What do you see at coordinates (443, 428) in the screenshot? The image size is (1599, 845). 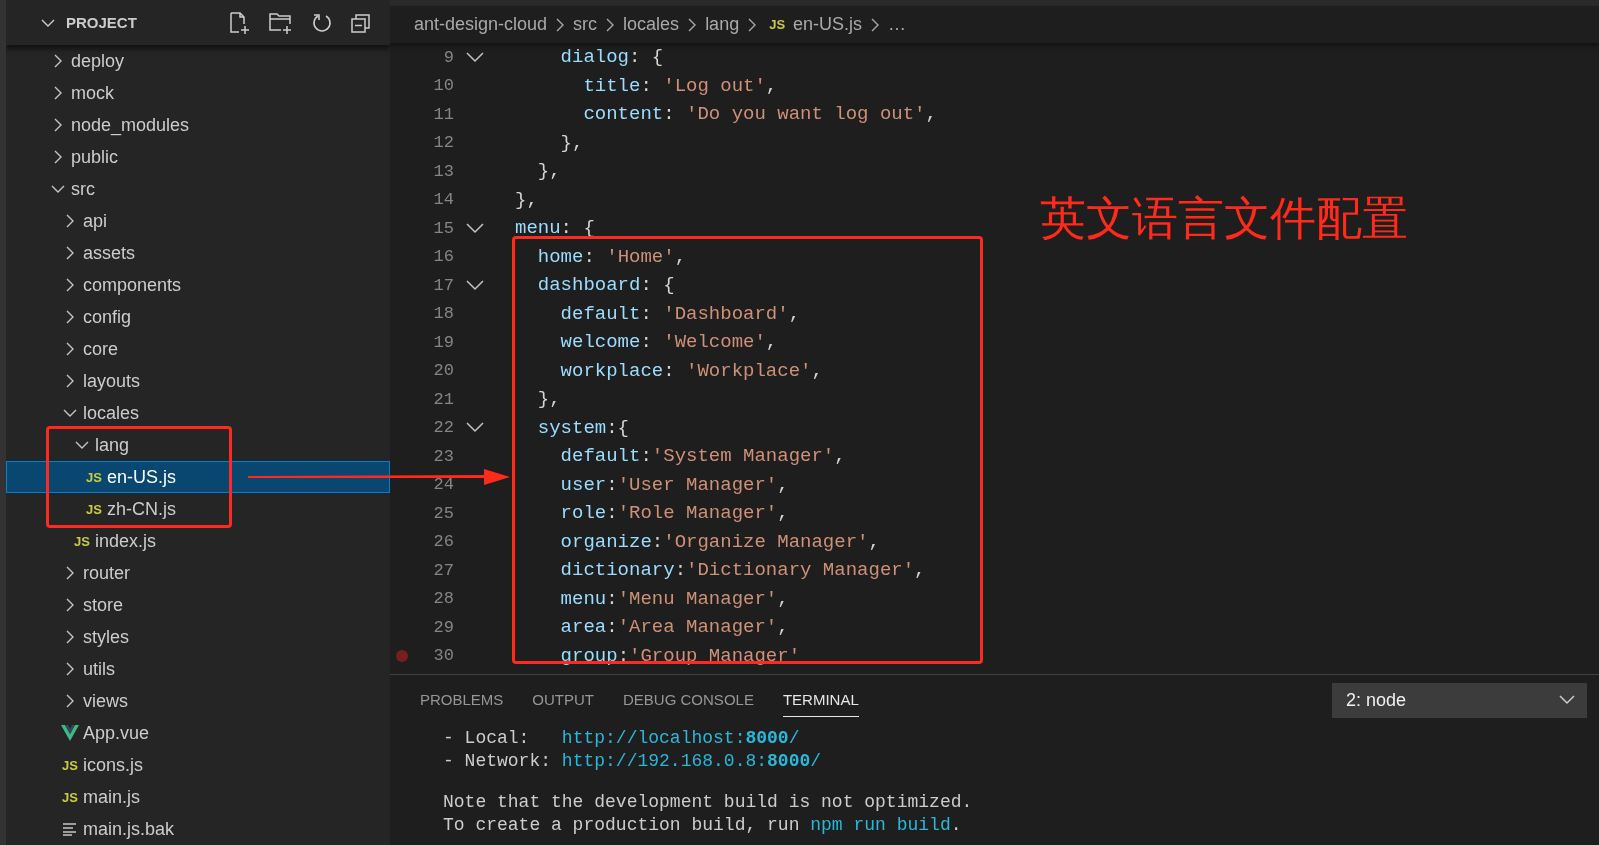 I see `line-number: 22` at bounding box center [443, 428].